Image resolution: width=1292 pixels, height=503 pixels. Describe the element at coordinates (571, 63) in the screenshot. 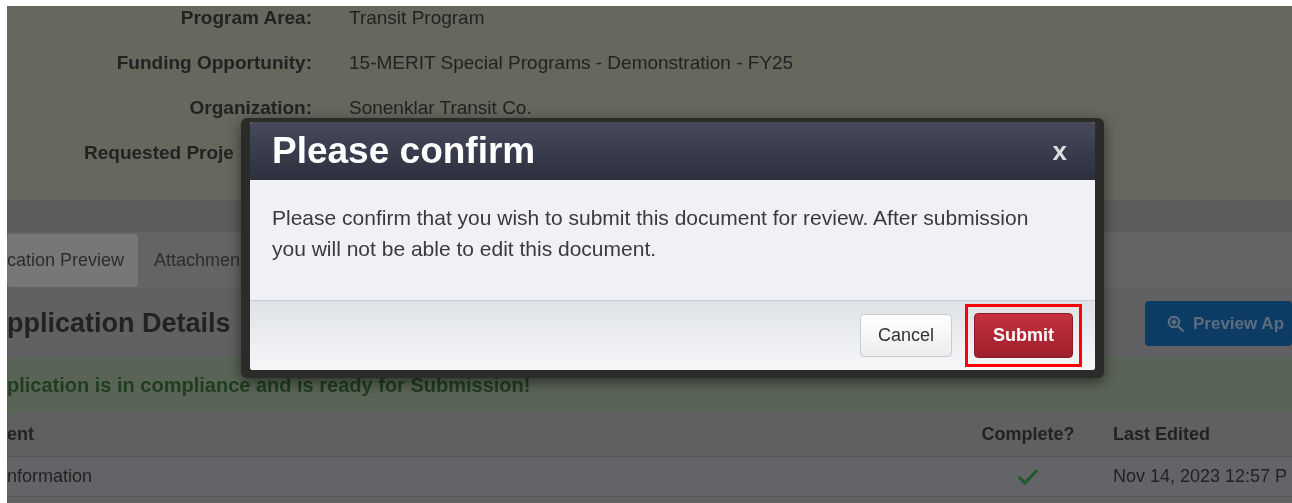

I see `field-value: 15-MERIT Special Programs - Demonstration - FY25` at that location.